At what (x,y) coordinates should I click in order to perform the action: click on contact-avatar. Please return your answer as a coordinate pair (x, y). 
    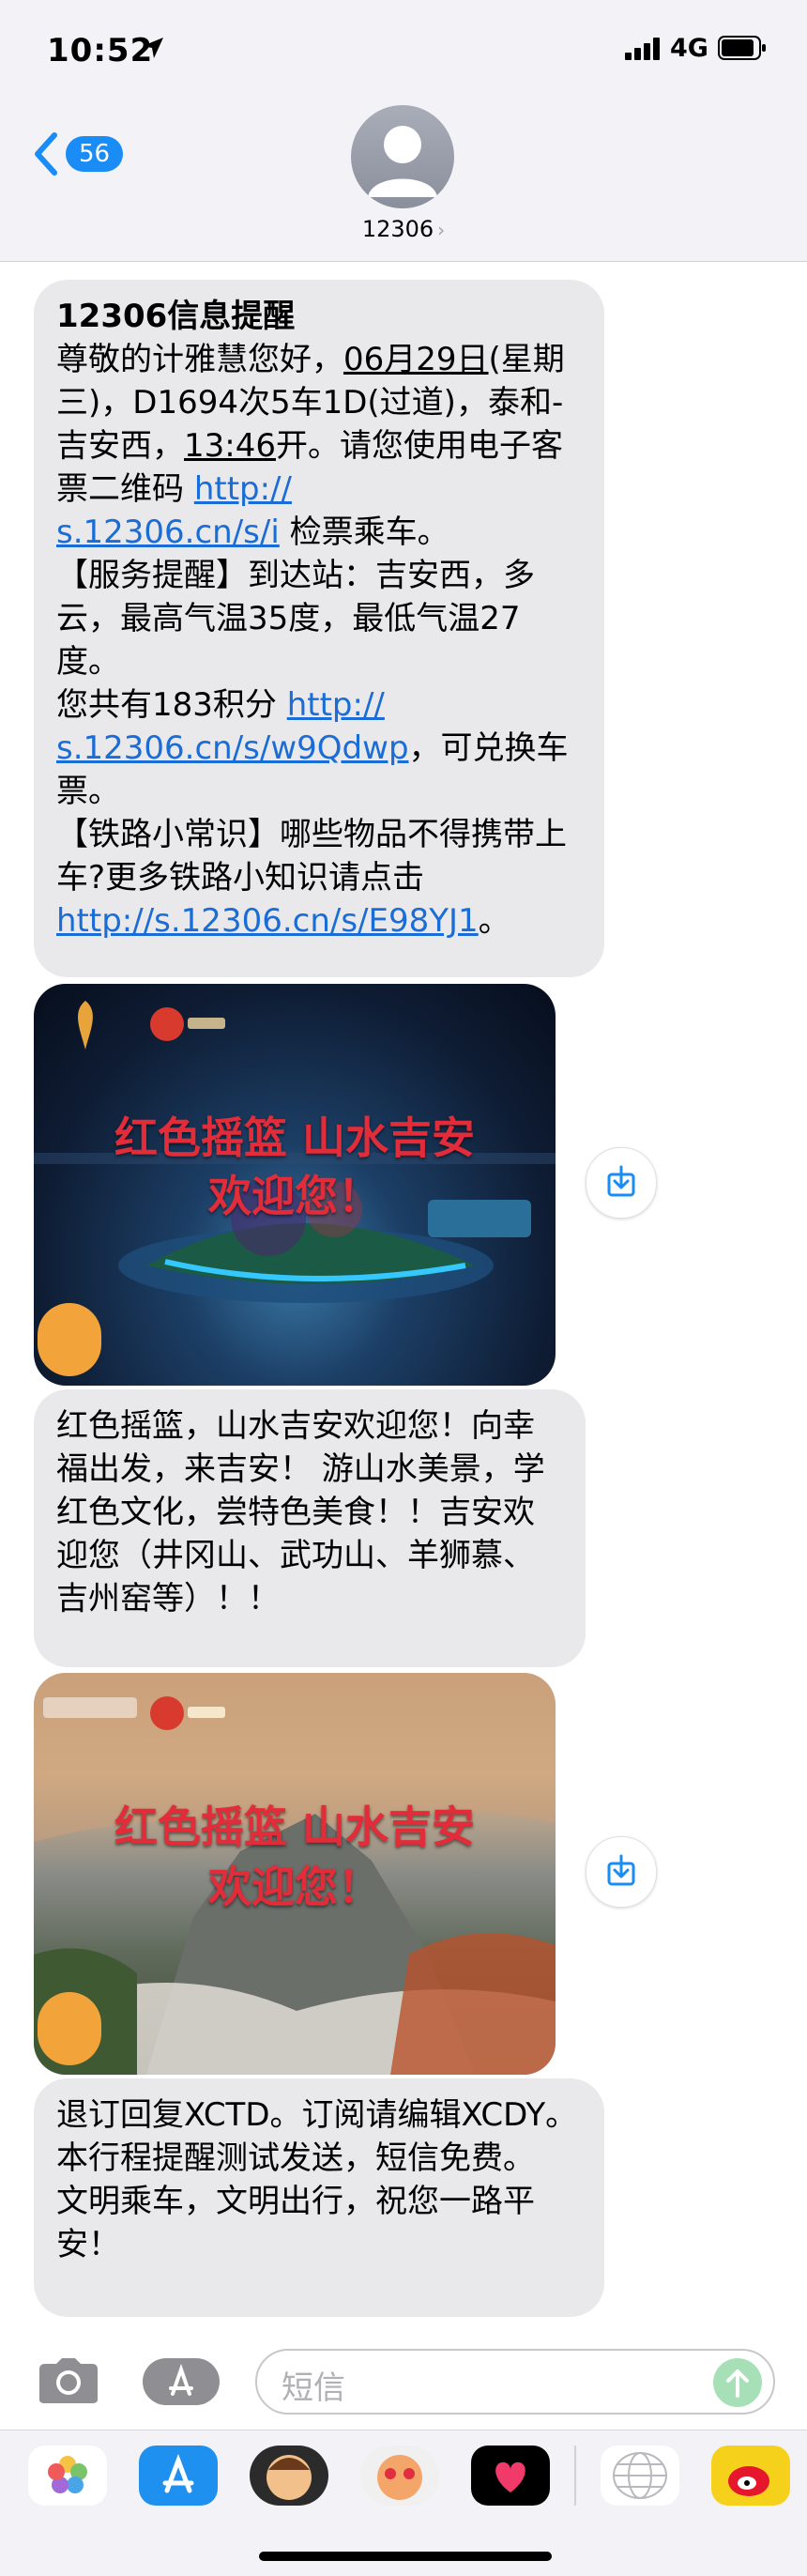
    Looking at the image, I should click on (402, 156).